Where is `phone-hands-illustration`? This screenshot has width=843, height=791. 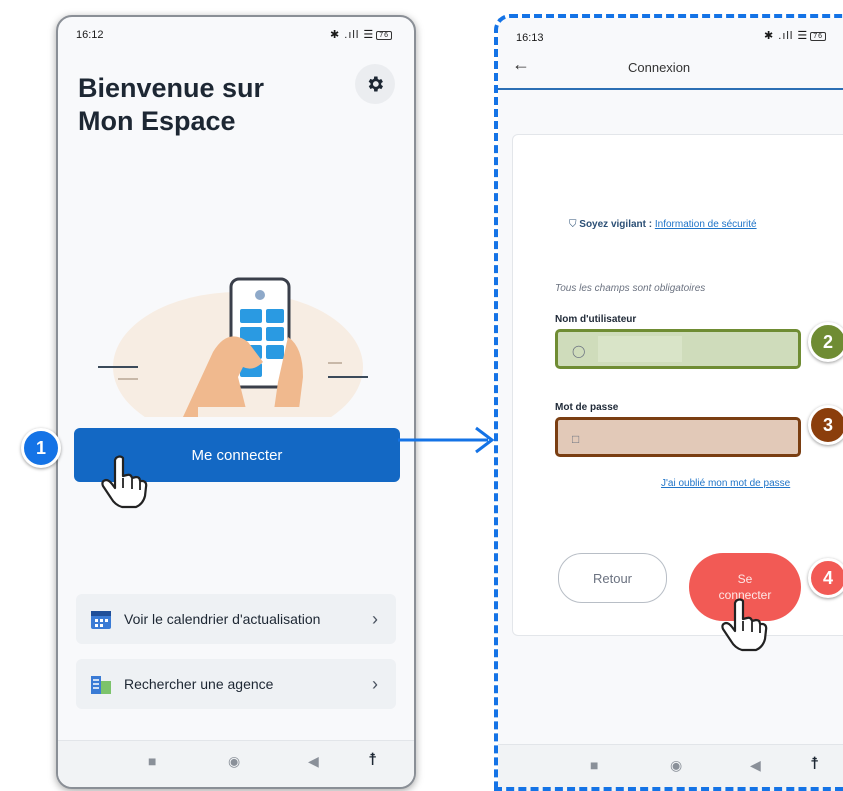
phone-hands-illustration is located at coordinates (233, 347).